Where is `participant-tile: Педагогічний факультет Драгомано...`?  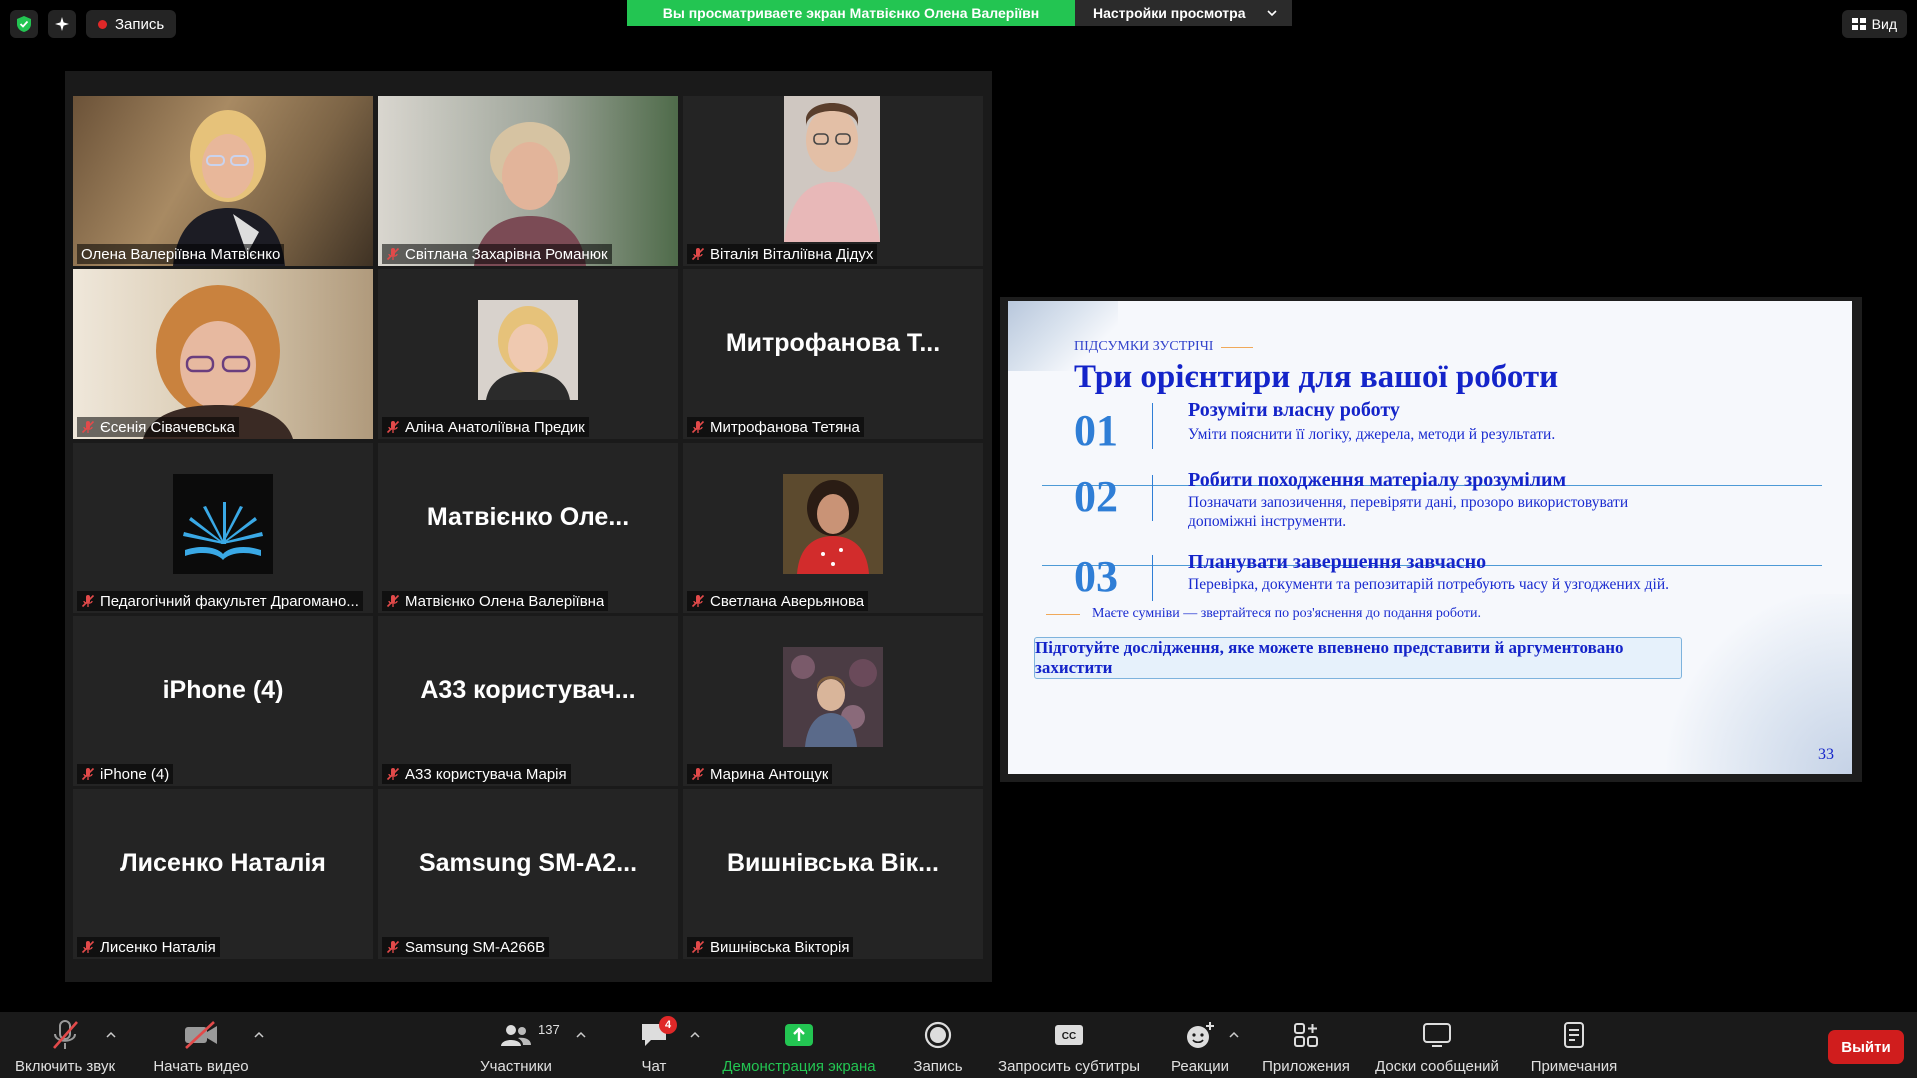
participant-tile: Педагогічний факультет Драгомано... is located at coordinates (223, 528).